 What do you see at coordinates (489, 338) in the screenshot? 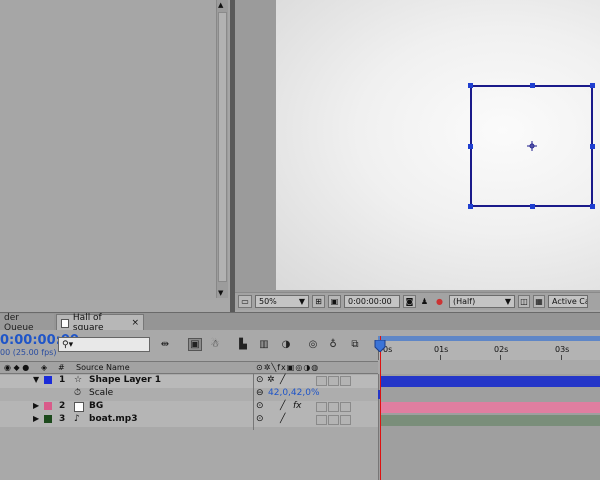
I see `work-area-bar` at bounding box center [489, 338].